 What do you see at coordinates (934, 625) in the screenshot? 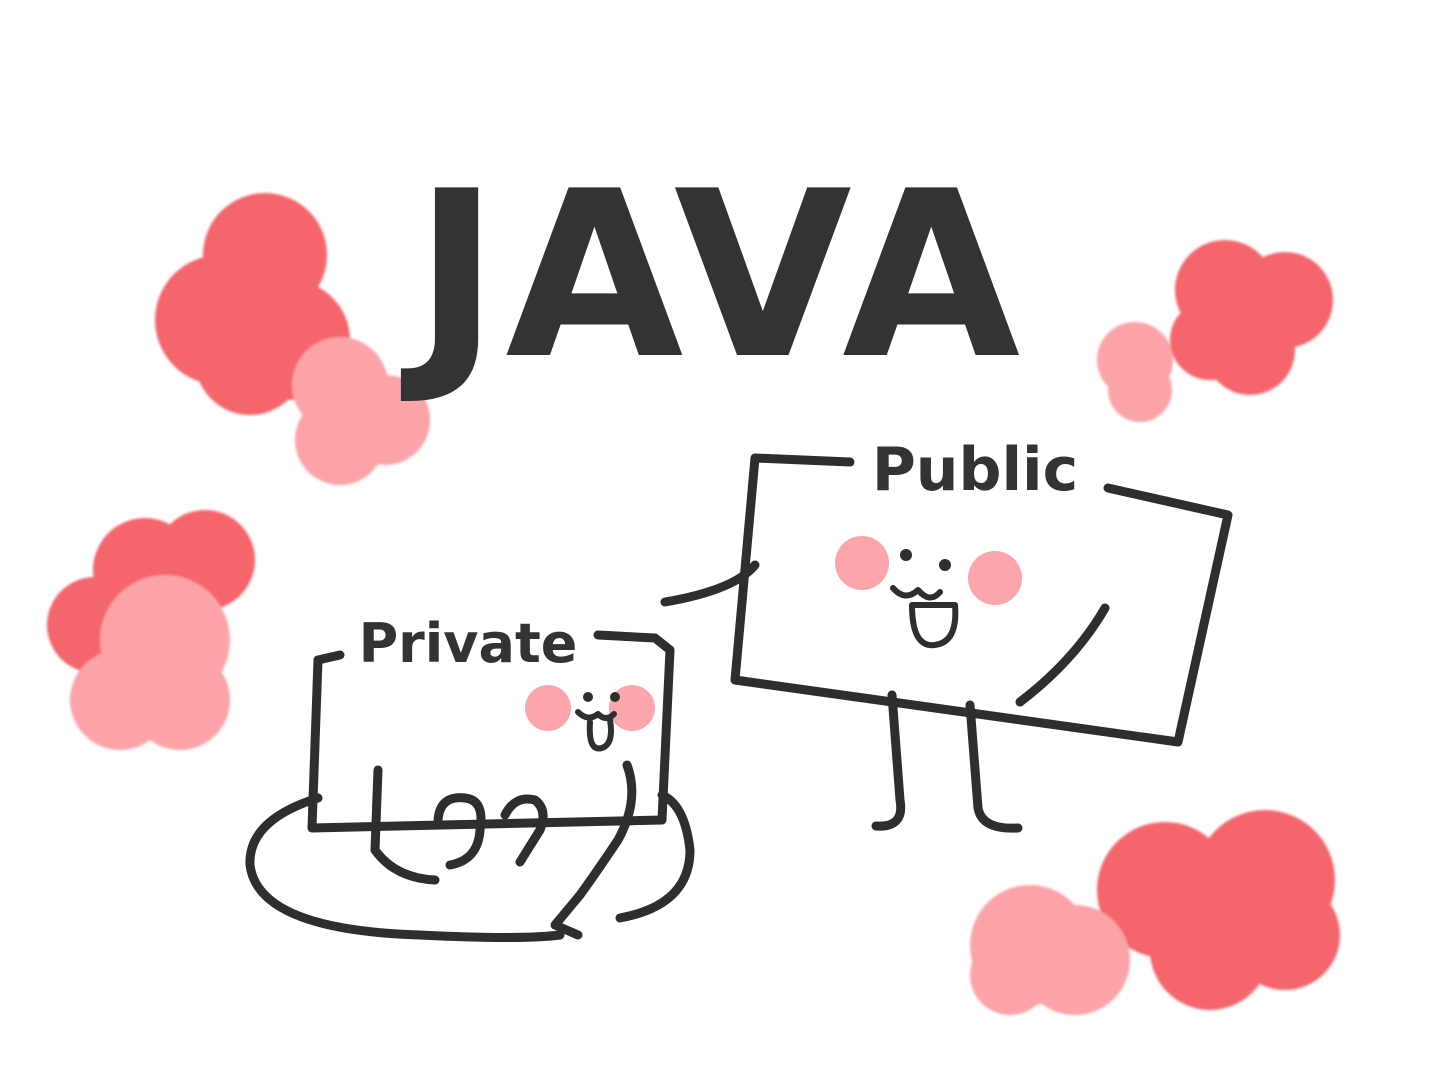
I see `public-open-mouth` at bounding box center [934, 625].